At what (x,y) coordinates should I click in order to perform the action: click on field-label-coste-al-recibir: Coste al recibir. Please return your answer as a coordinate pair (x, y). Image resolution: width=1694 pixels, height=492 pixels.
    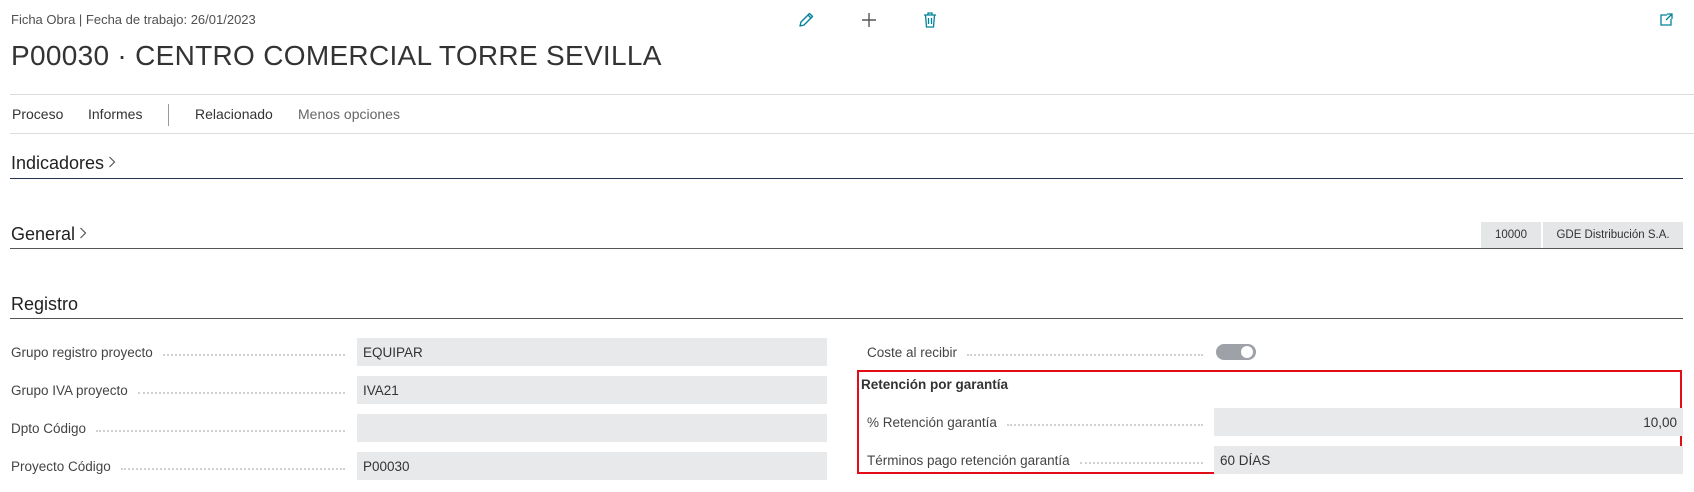
    Looking at the image, I should click on (1039, 352).